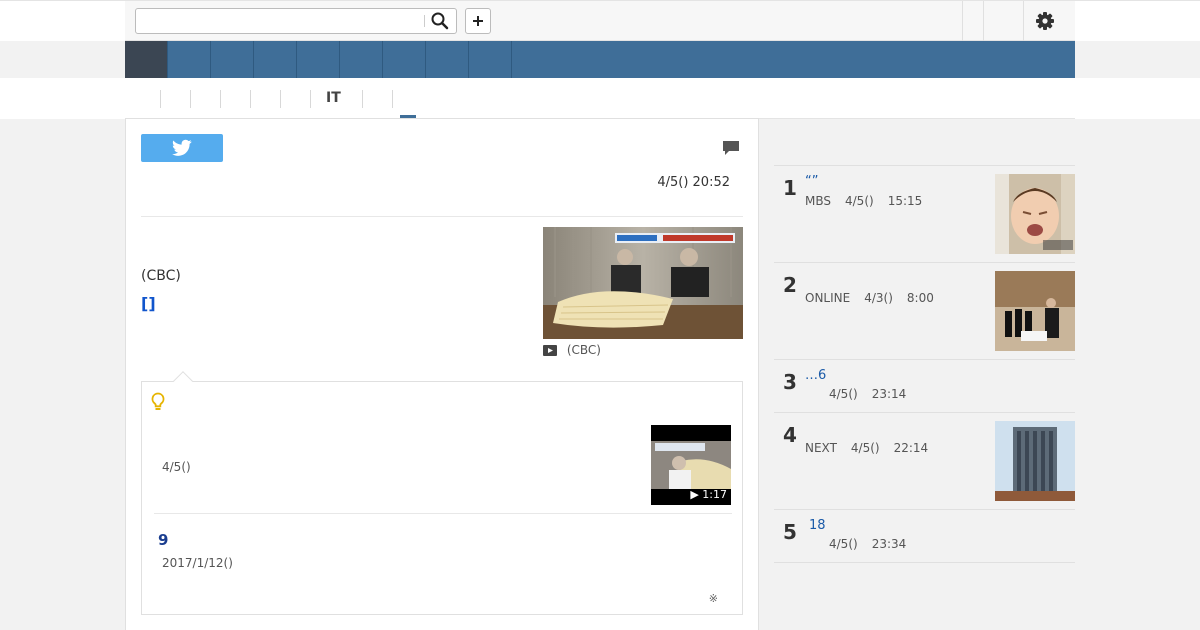 Image resolution: width=1200 pixels, height=630 pixels. I want to click on gear-icon, so click(1045, 21).